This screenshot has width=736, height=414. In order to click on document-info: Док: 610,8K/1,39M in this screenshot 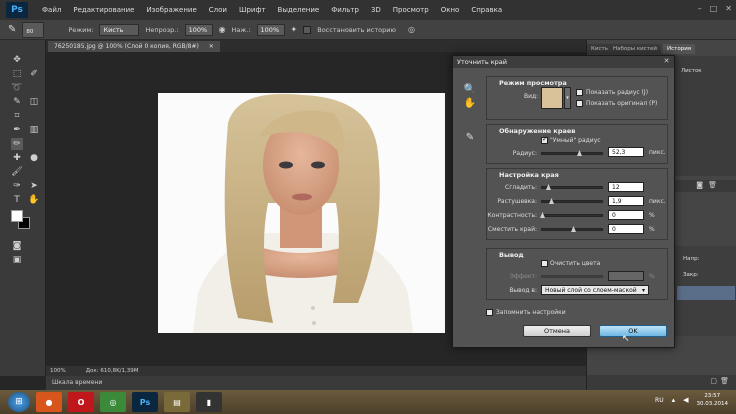, I will do `click(112, 371)`.